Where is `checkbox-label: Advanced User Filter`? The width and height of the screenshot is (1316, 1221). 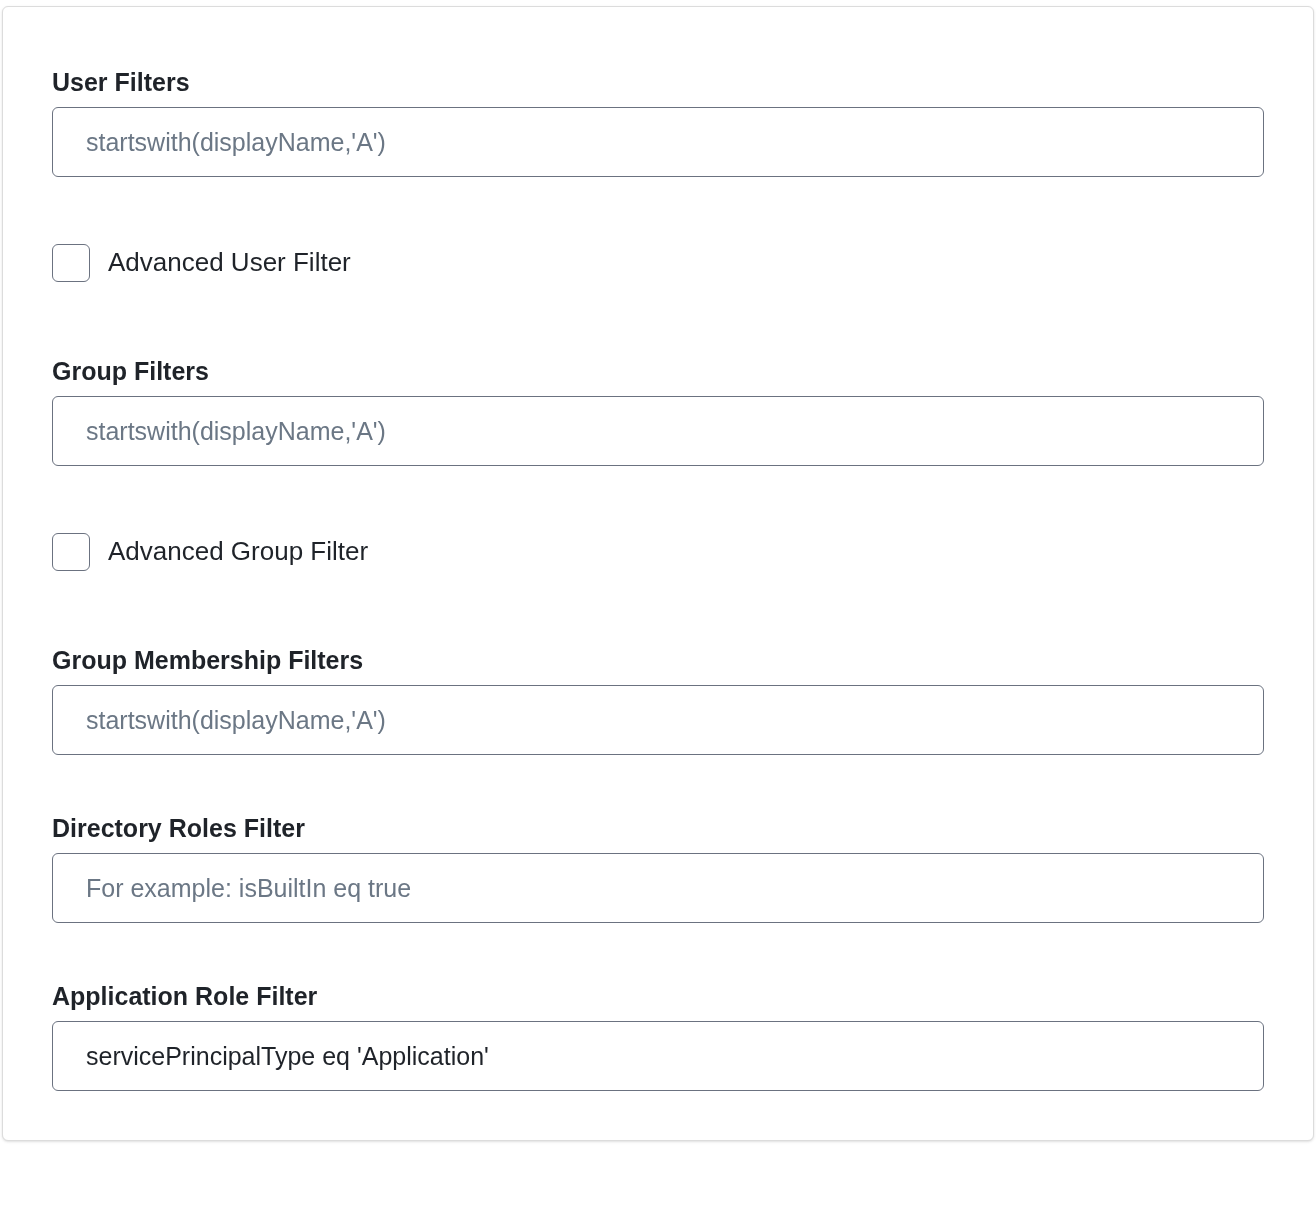 checkbox-label: Advanced User Filter is located at coordinates (229, 262).